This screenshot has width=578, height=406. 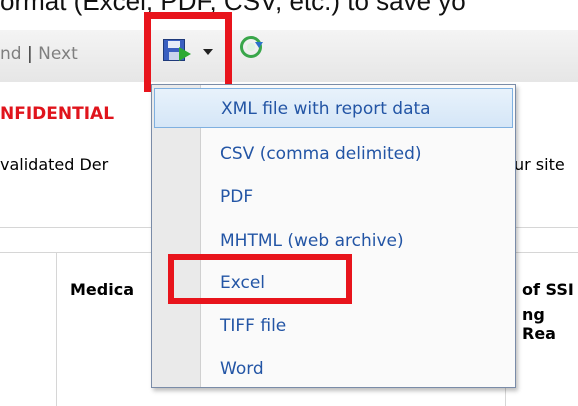 I want to click on confidential-label: NFIDENTIAL, so click(x=57, y=114).